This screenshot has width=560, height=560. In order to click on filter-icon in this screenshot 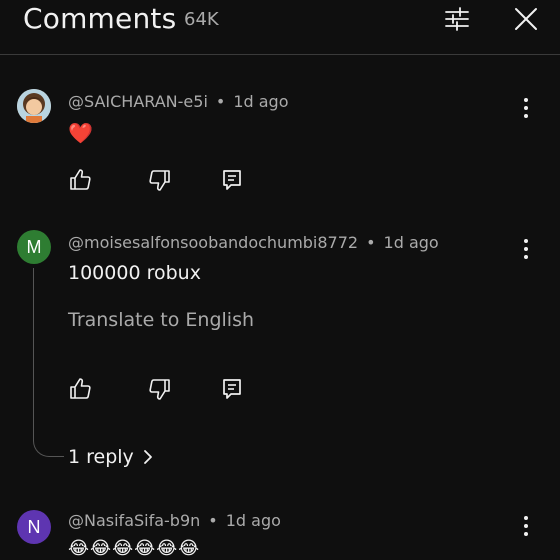, I will do `click(457, 19)`.